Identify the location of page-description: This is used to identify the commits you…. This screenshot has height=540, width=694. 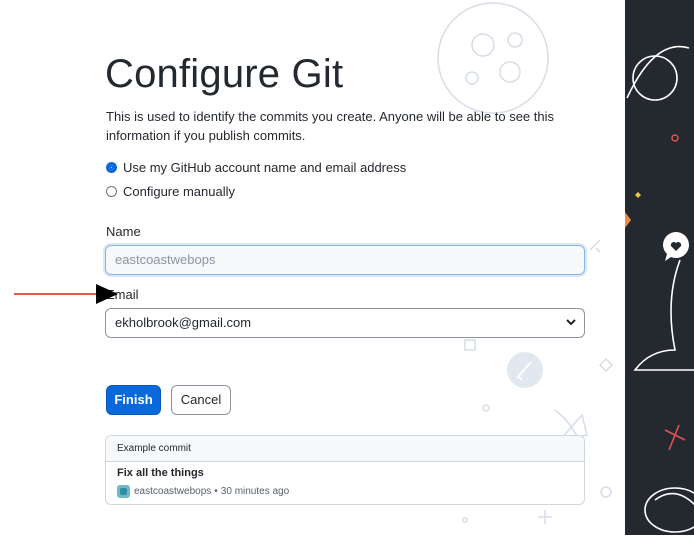
(330, 126).